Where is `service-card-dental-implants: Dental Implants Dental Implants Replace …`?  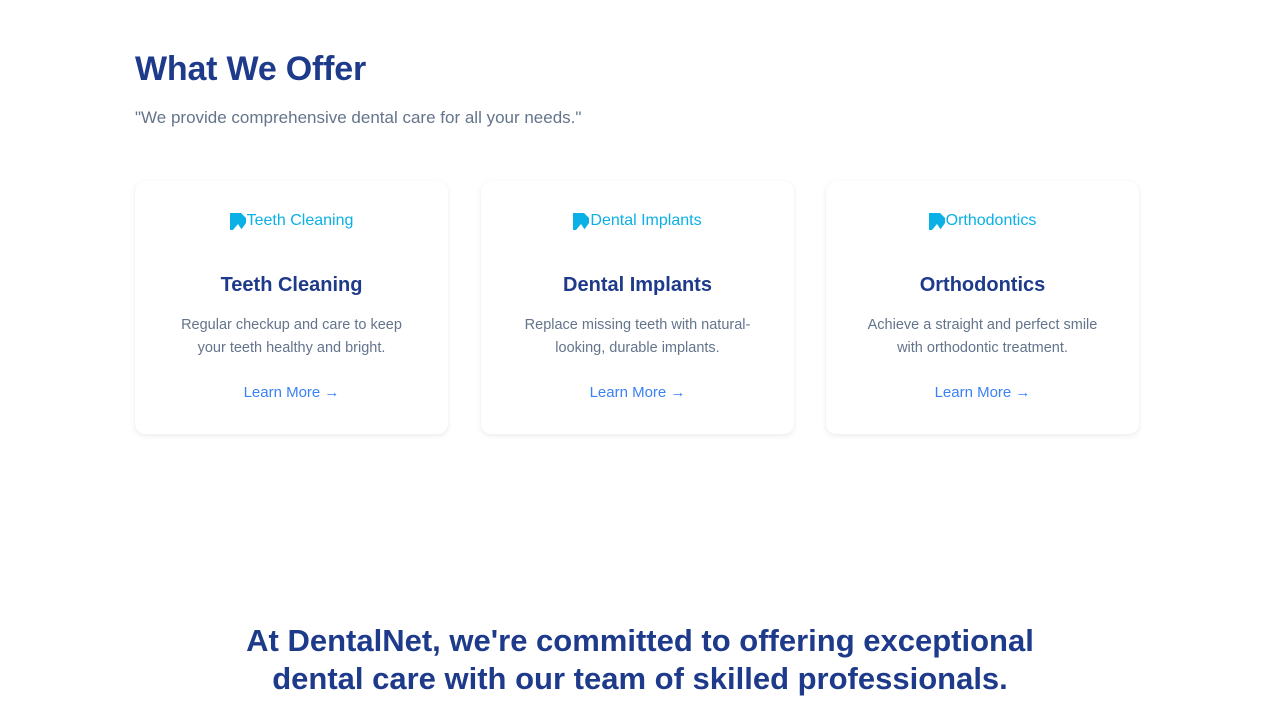
service-card-dental-implants: Dental Implants Dental Implants Replace … is located at coordinates (637, 307).